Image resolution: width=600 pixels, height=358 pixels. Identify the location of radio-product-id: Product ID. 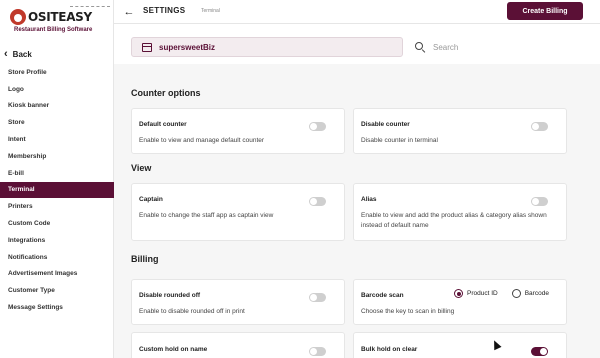
(476, 293).